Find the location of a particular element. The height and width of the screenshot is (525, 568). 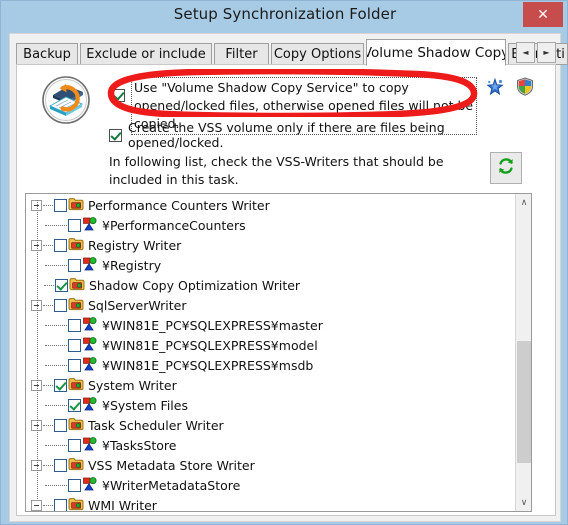

tree-row: SqlServerWriter is located at coordinates (271, 305).